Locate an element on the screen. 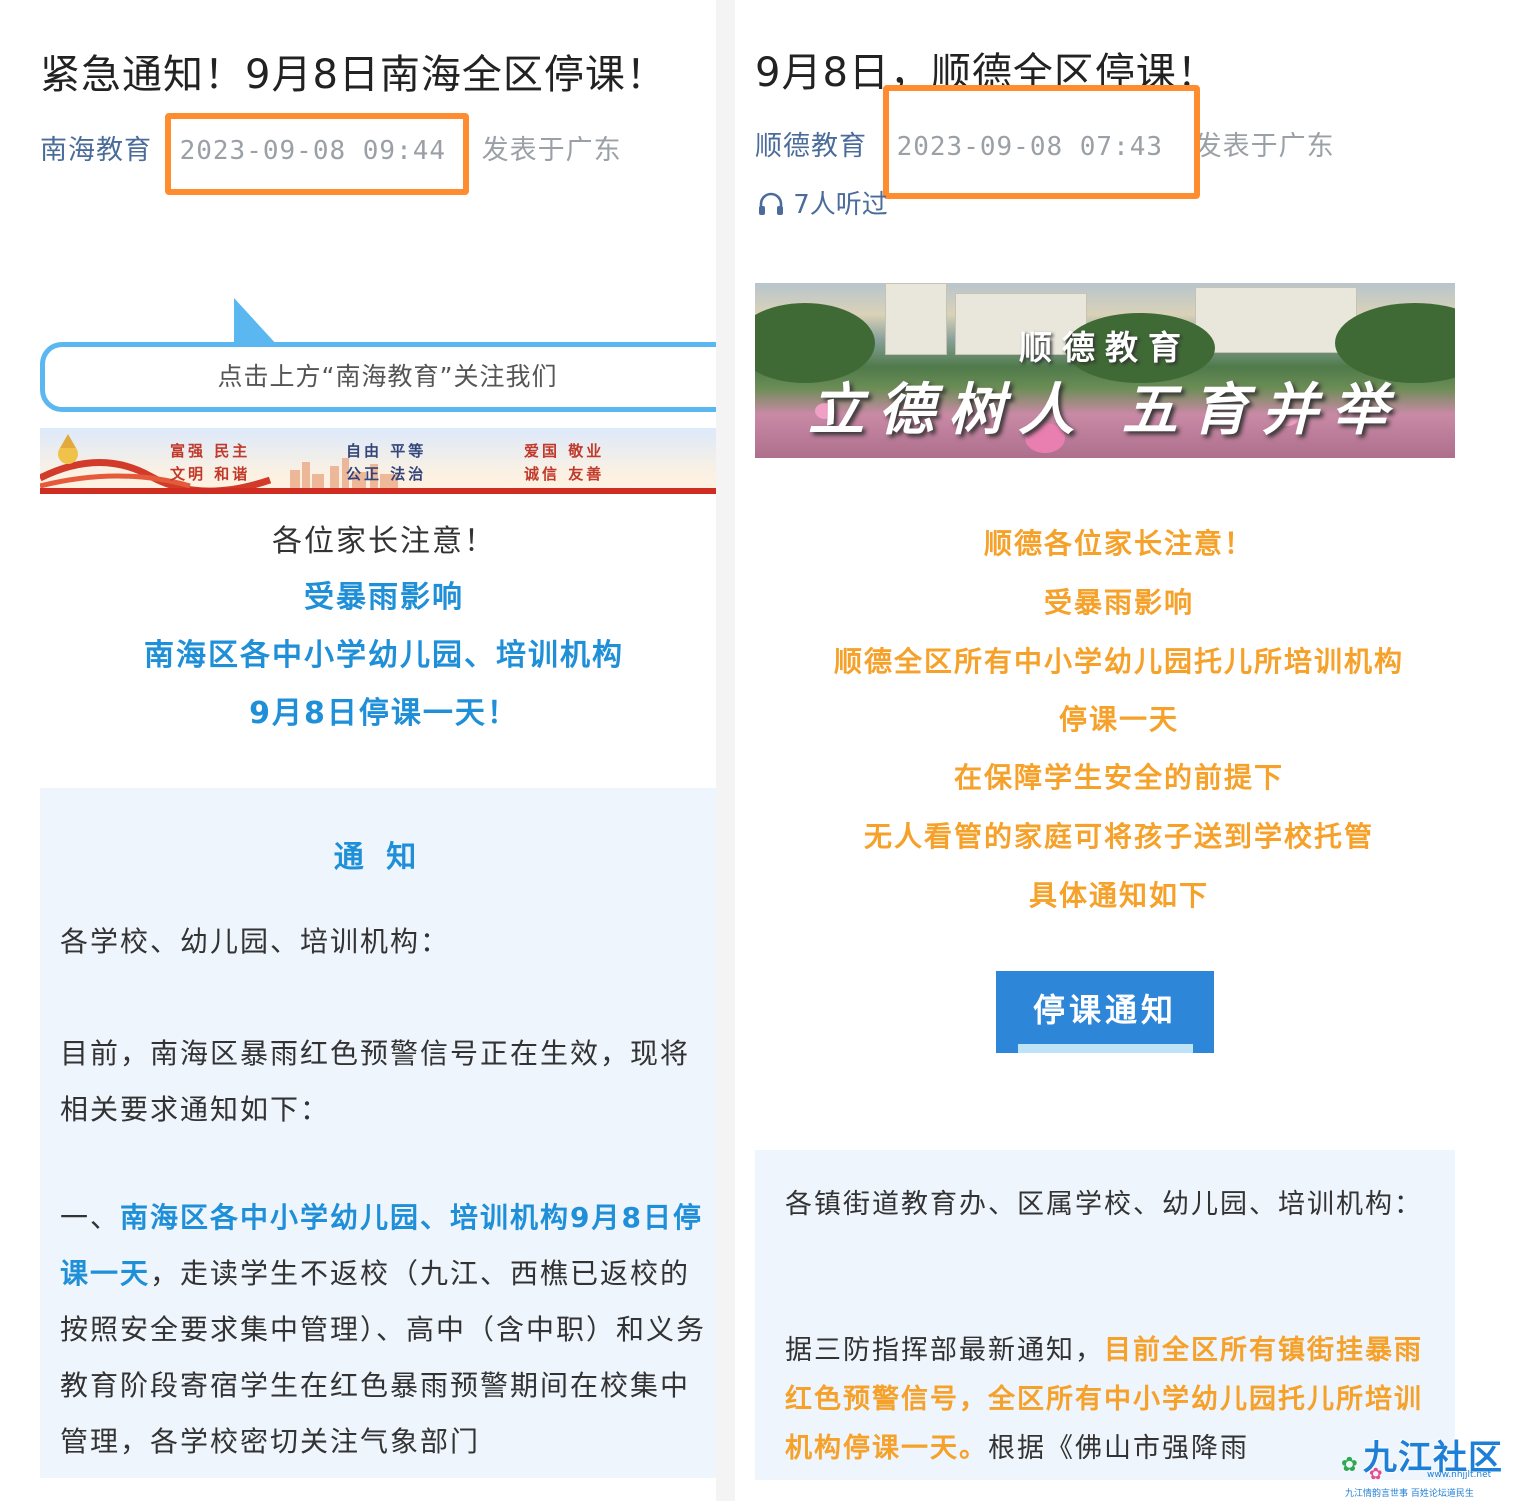 Image resolution: width=1513 pixels, height=1501 pixels. banner-title: 顺德教育 is located at coordinates (1105, 347).